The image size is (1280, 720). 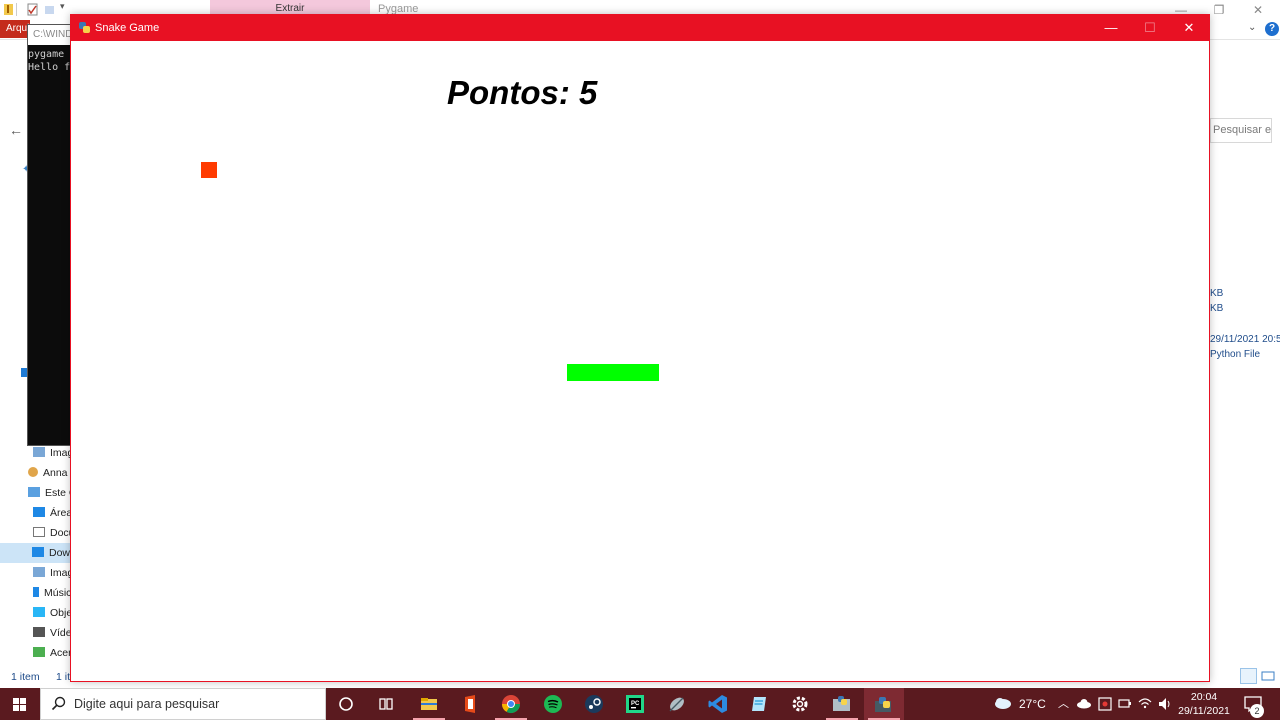 What do you see at coordinates (1111, 28) in the screenshot?
I see `game-minimize-button: —` at bounding box center [1111, 28].